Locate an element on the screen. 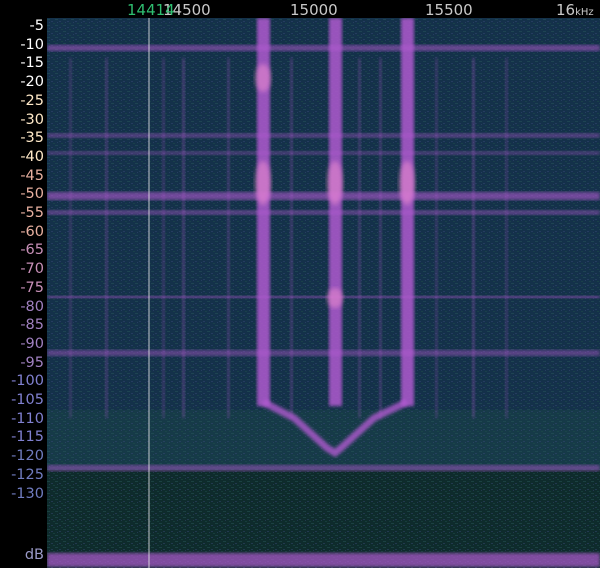  db-label: -70 is located at coordinates (32, 269).